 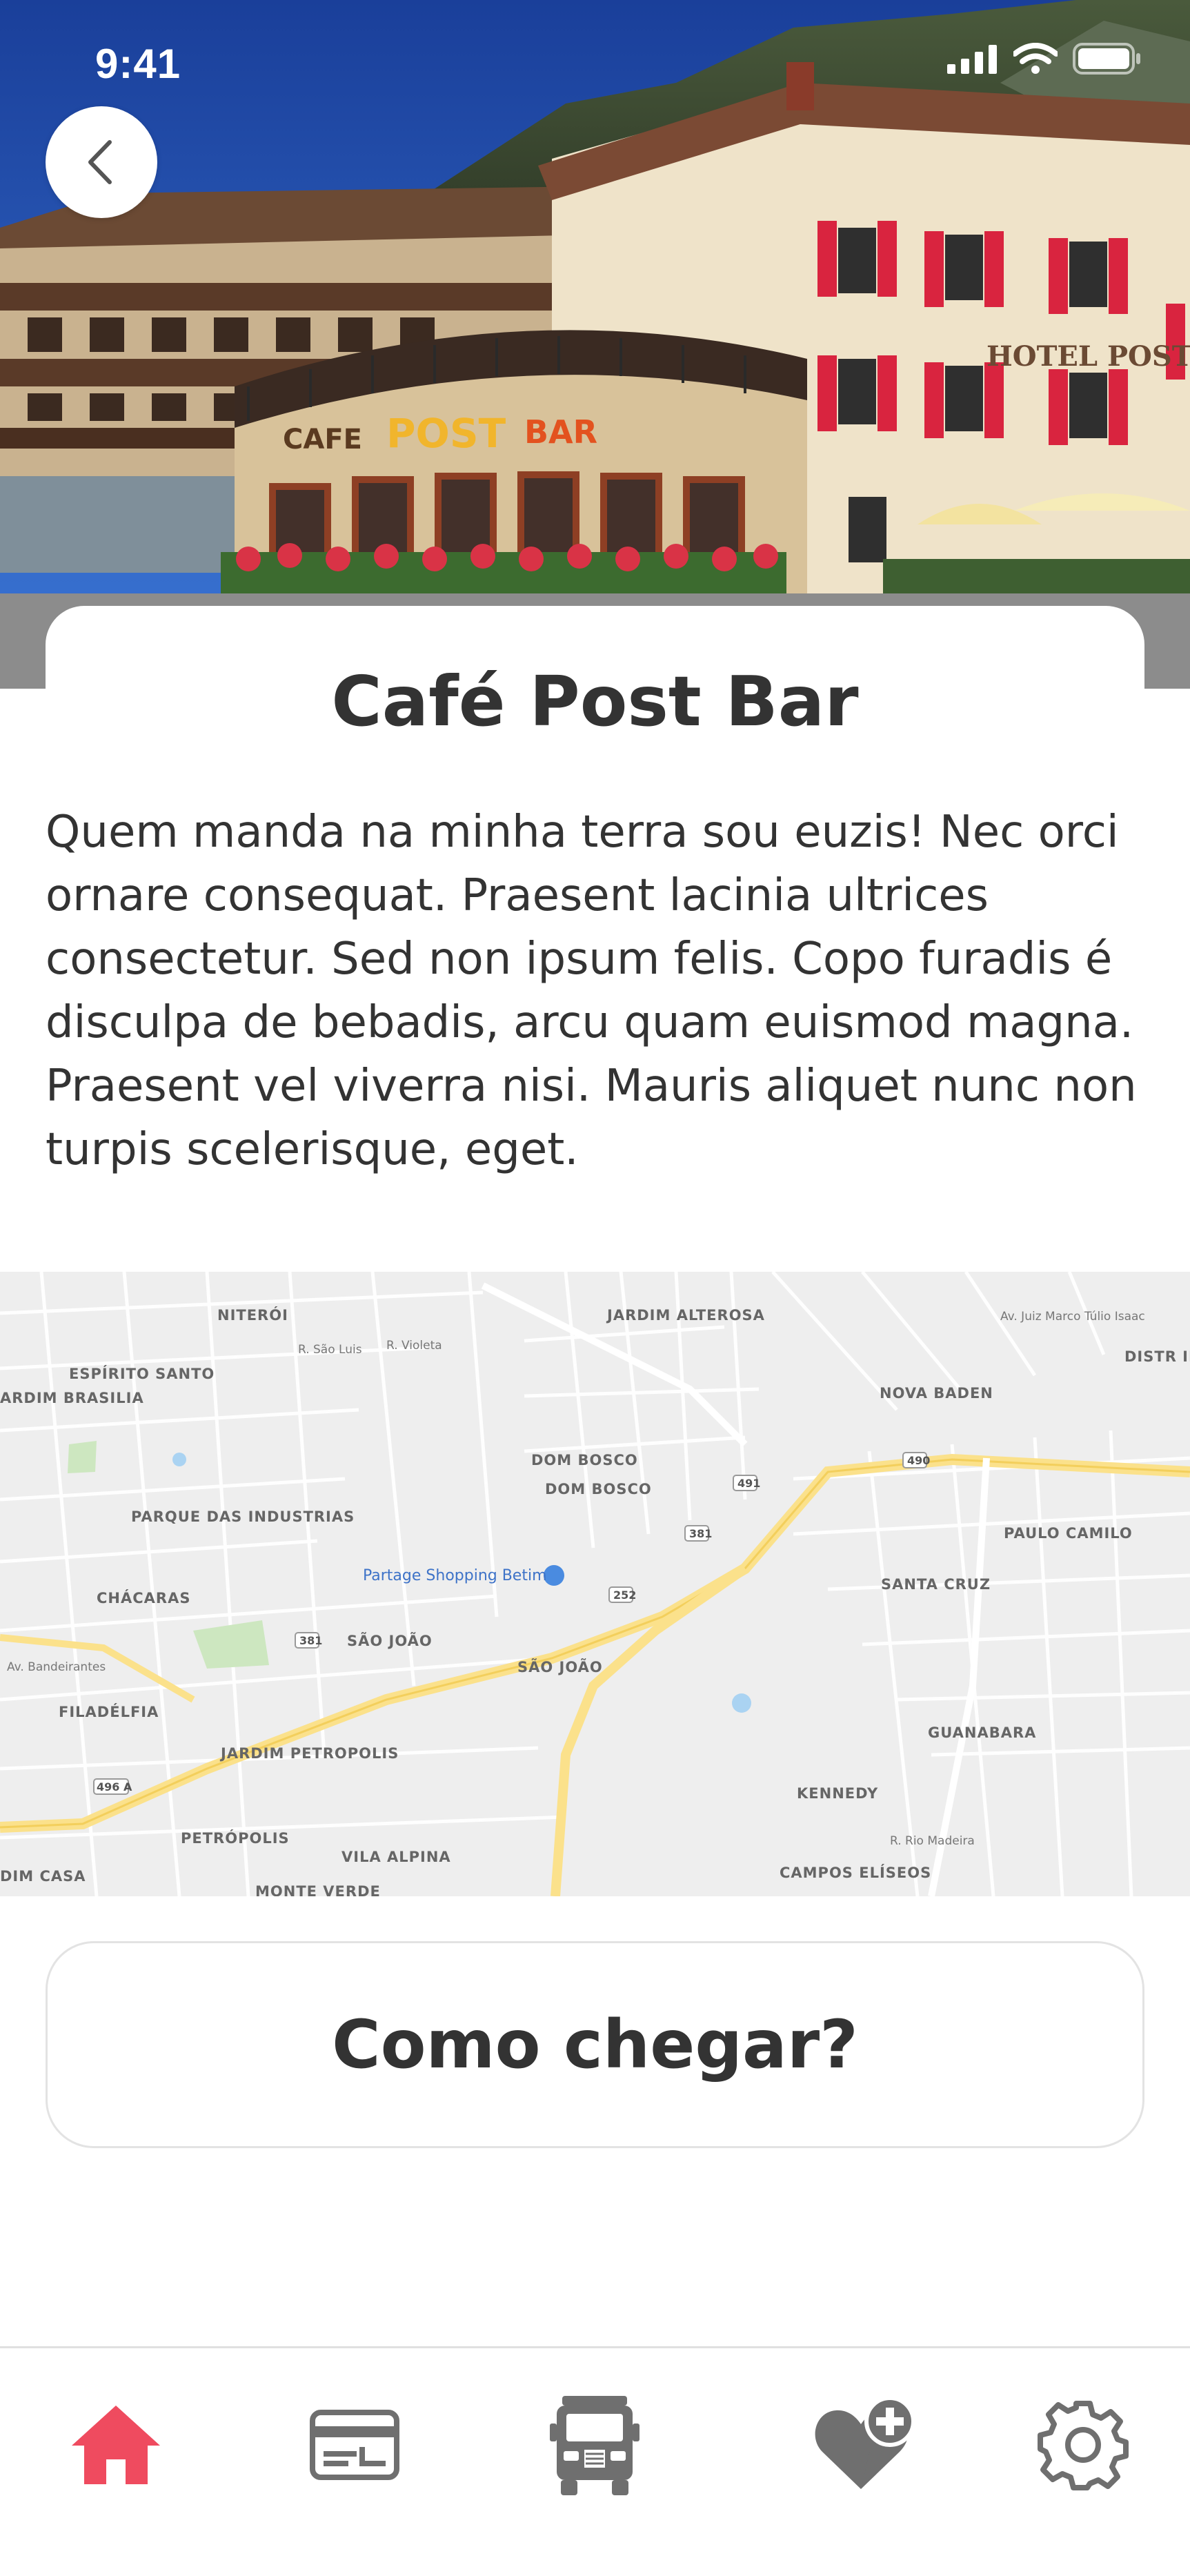 What do you see at coordinates (396, 1857) in the screenshot?
I see `map-label: VILA ALPINA` at bounding box center [396, 1857].